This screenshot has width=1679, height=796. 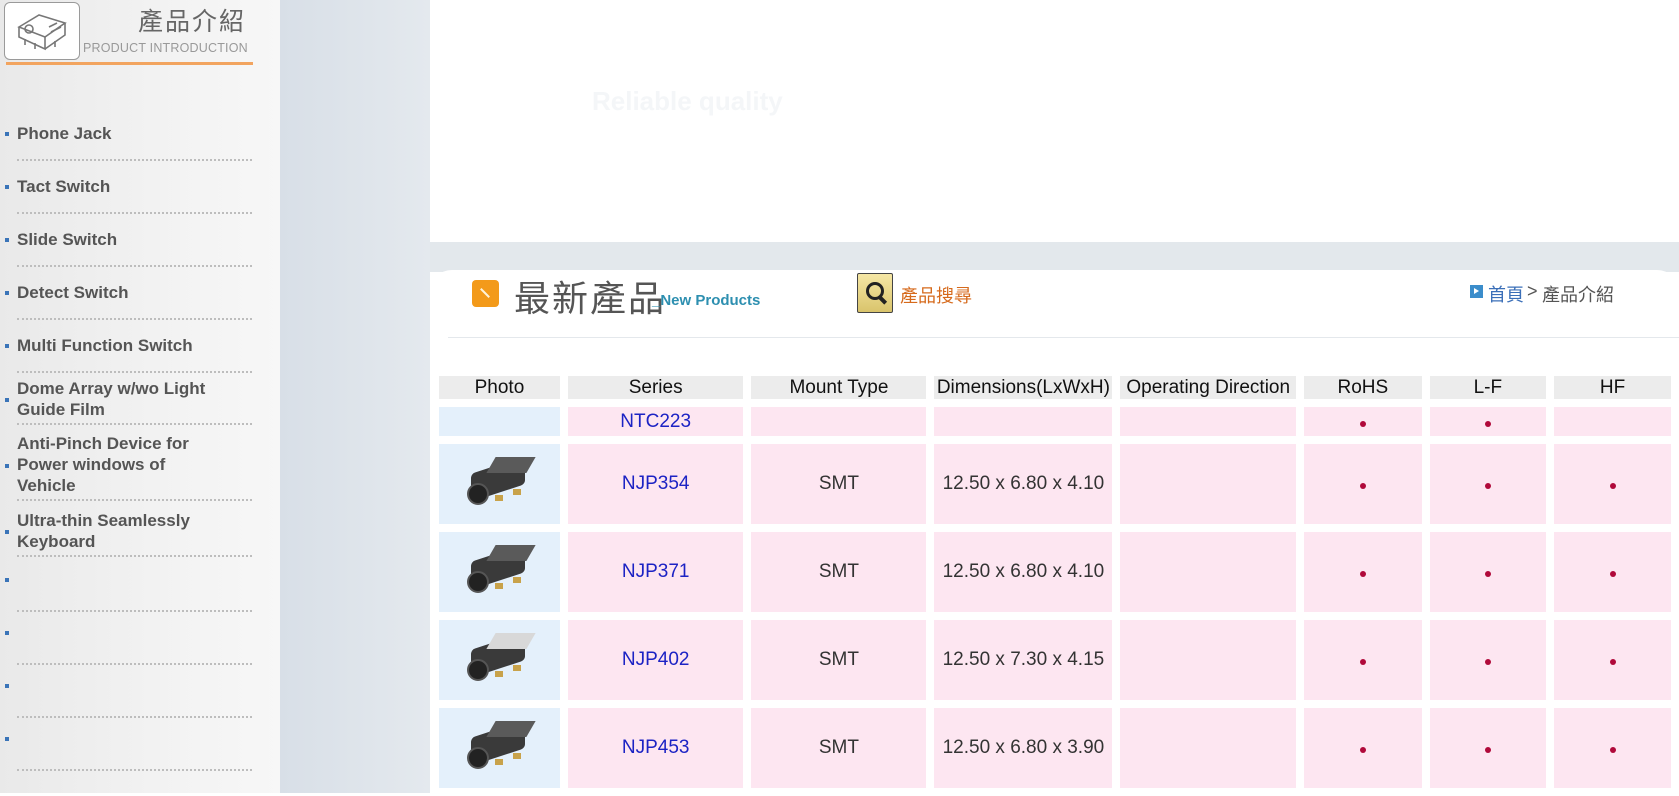 What do you see at coordinates (1023, 387) in the screenshot?
I see `column-header-dimensions: Dimensions(LxWxH)` at bounding box center [1023, 387].